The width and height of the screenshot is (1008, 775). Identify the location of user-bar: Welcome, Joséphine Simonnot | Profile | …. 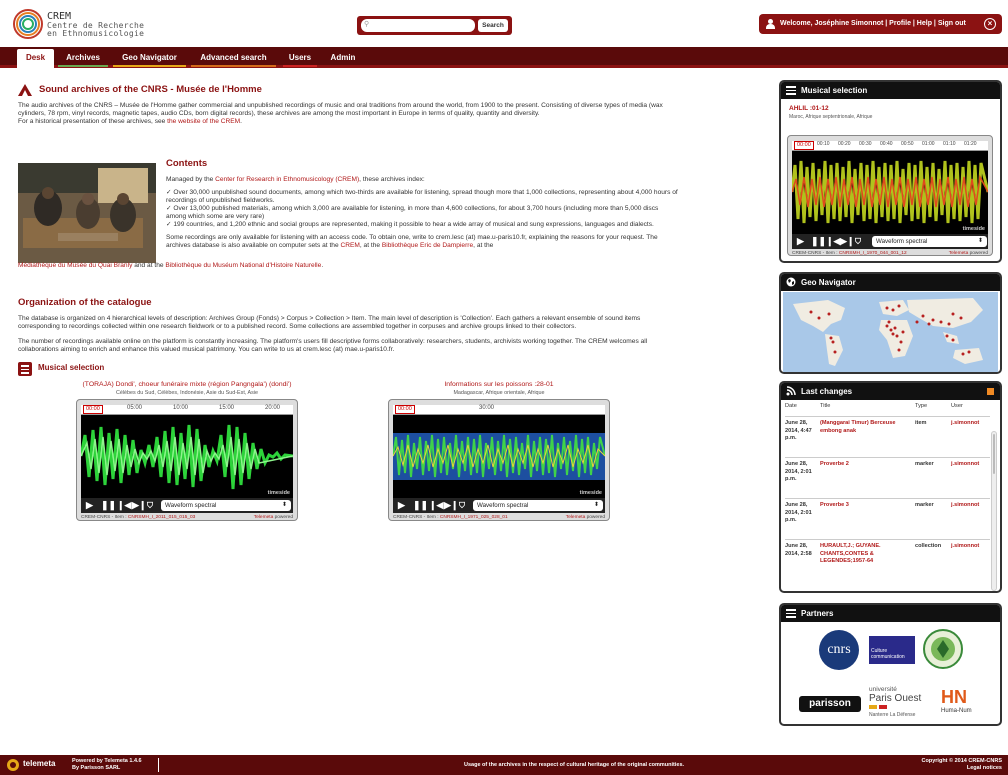
(880, 24).